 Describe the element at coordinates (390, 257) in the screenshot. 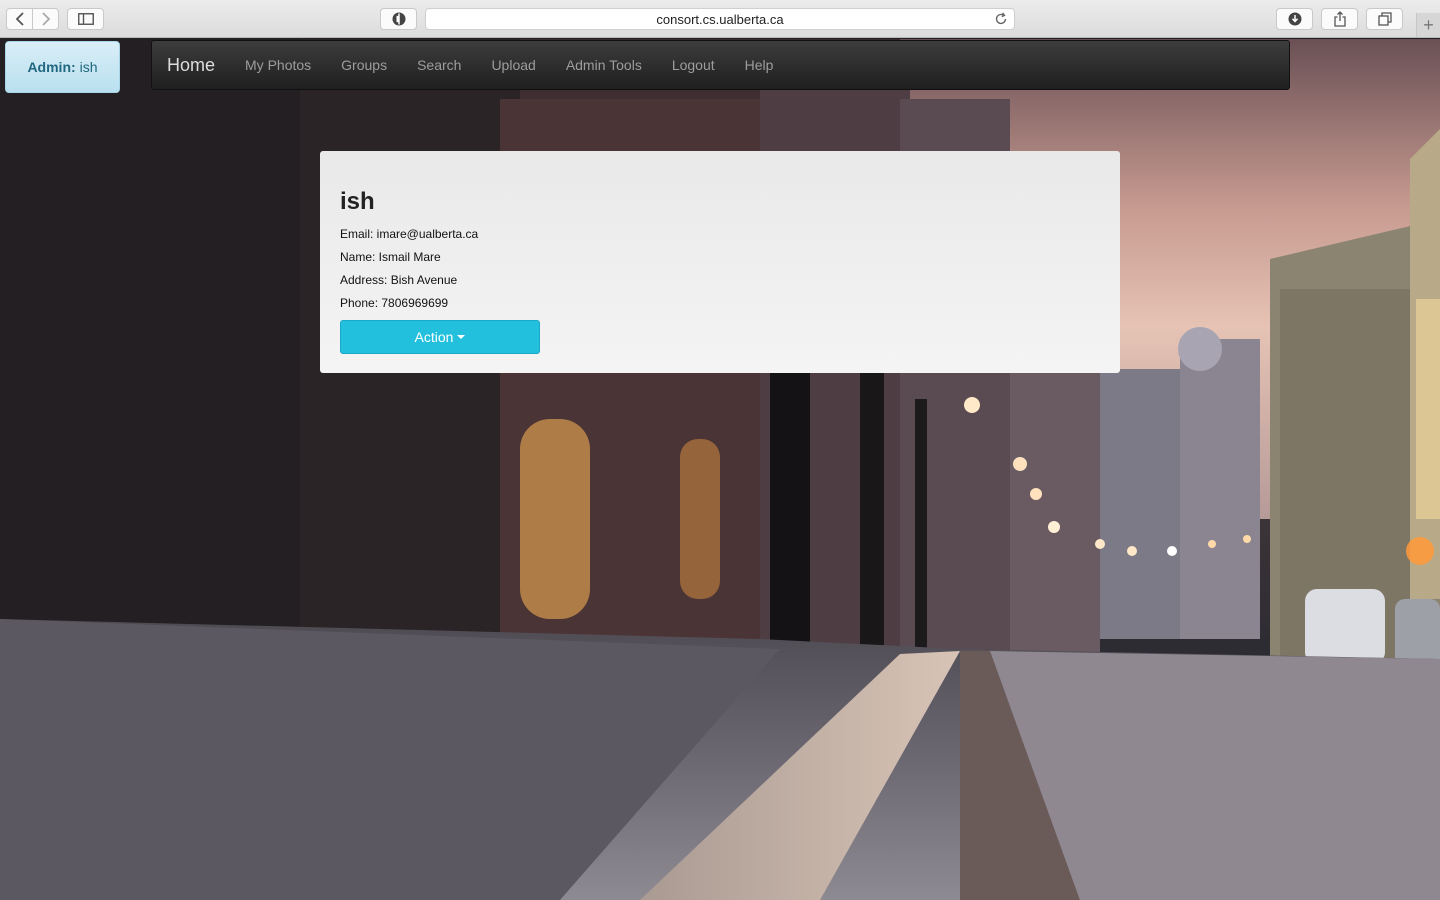

I see `profile-name: Name: Ismail Mare` at that location.